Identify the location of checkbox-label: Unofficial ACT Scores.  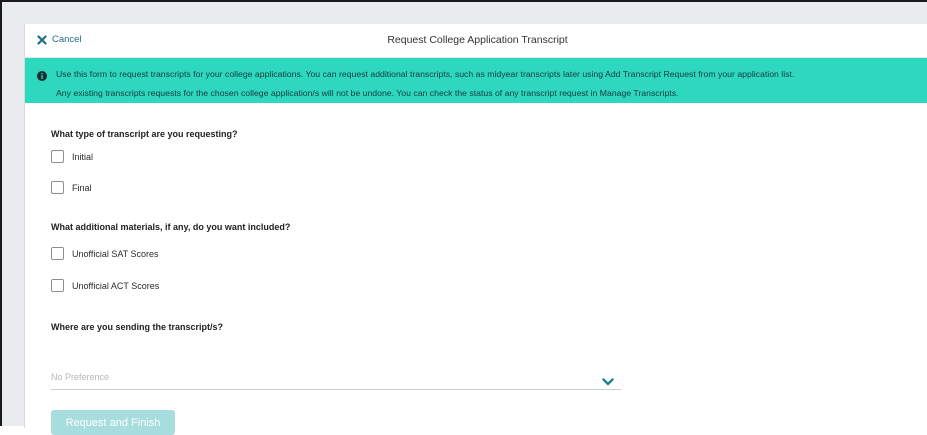
(116, 285).